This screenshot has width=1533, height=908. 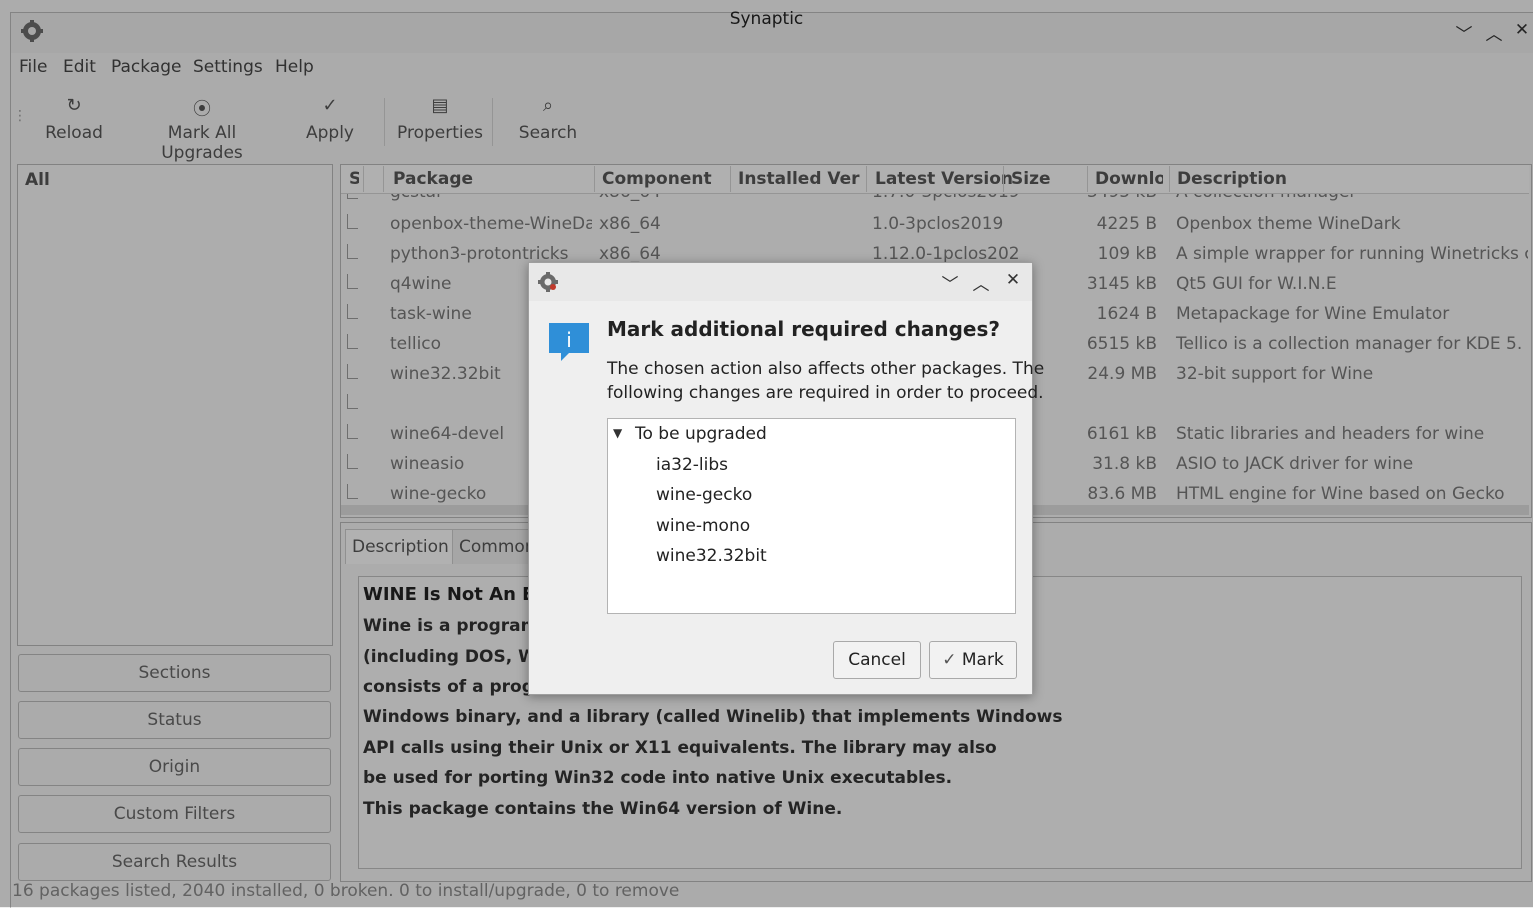 What do you see at coordinates (704, 495) in the screenshot?
I see `tree-item: wine-gecko` at bounding box center [704, 495].